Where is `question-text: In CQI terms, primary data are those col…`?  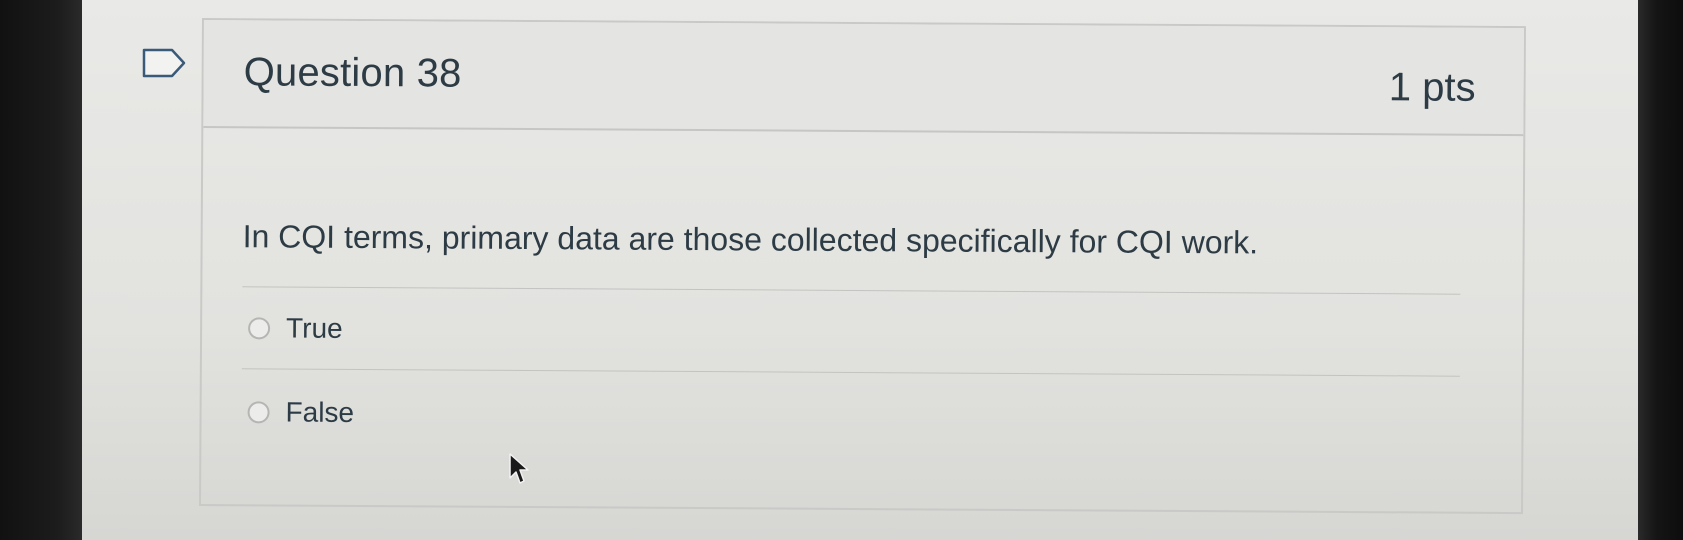 question-text: In CQI terms, primary data are those col… is located at coordinates (750, 239).